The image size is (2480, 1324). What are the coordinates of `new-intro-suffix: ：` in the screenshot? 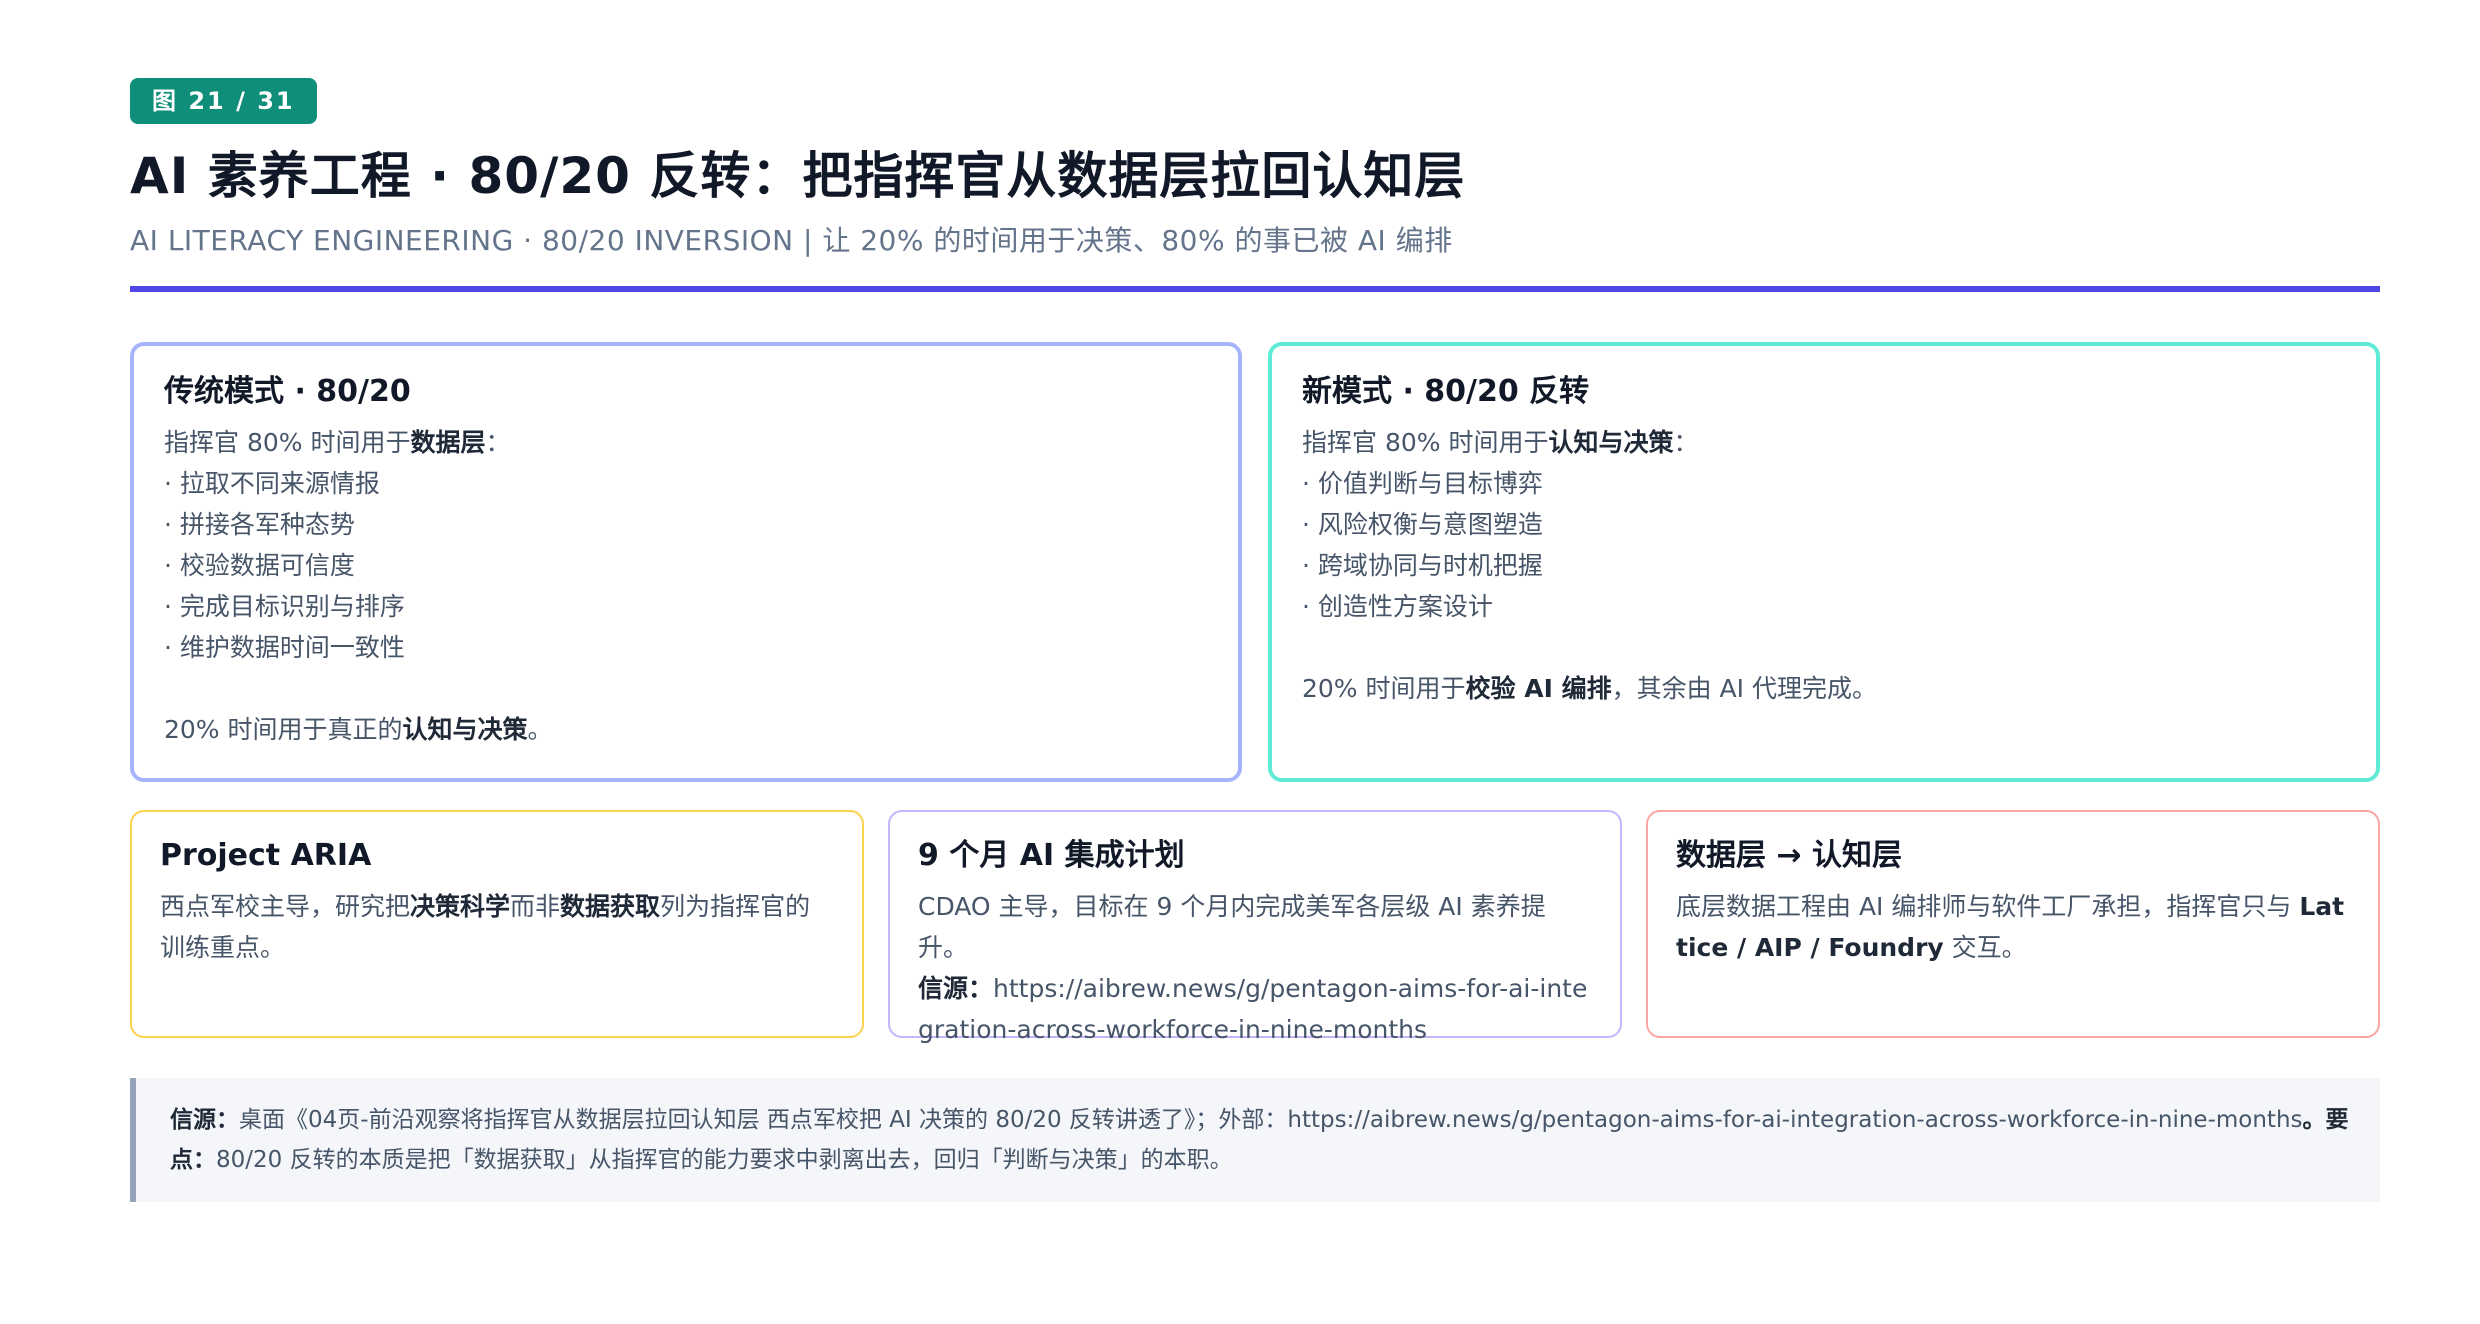 It's located at (1686, 442).